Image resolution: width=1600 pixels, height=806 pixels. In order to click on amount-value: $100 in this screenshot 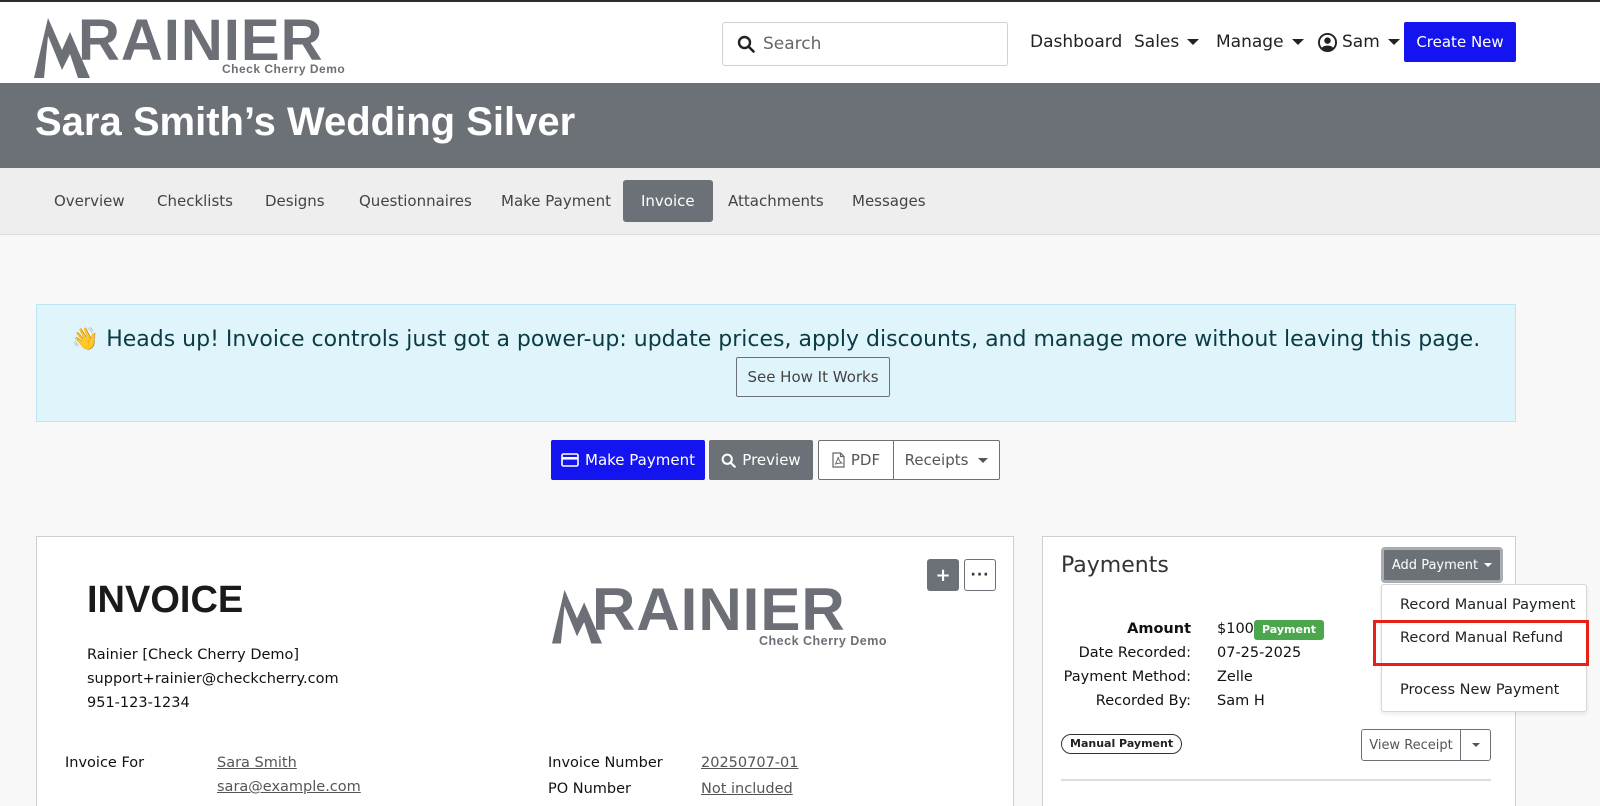, I will do `click(1235, 629)`.